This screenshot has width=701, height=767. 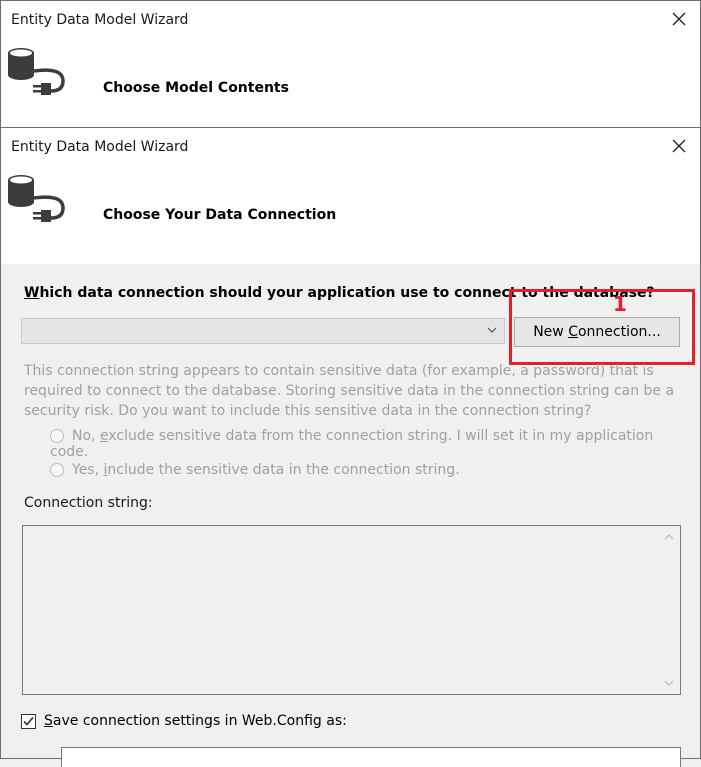 I want to click on scroll-down-icon, so click(x=669, y=683).